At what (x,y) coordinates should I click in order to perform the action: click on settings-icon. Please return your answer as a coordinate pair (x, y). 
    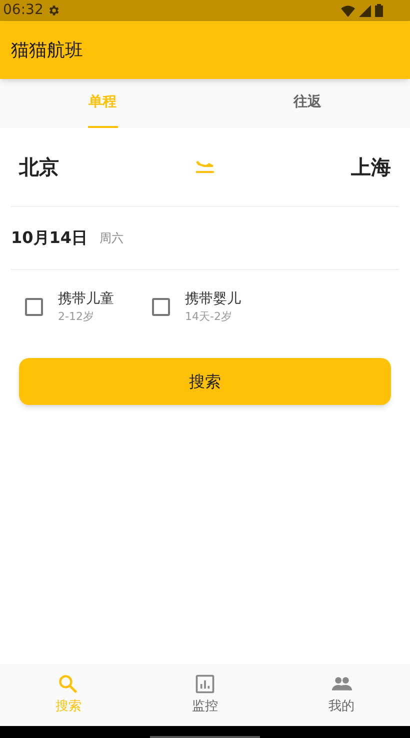
    Looking at the image, I should click on (53, 10).